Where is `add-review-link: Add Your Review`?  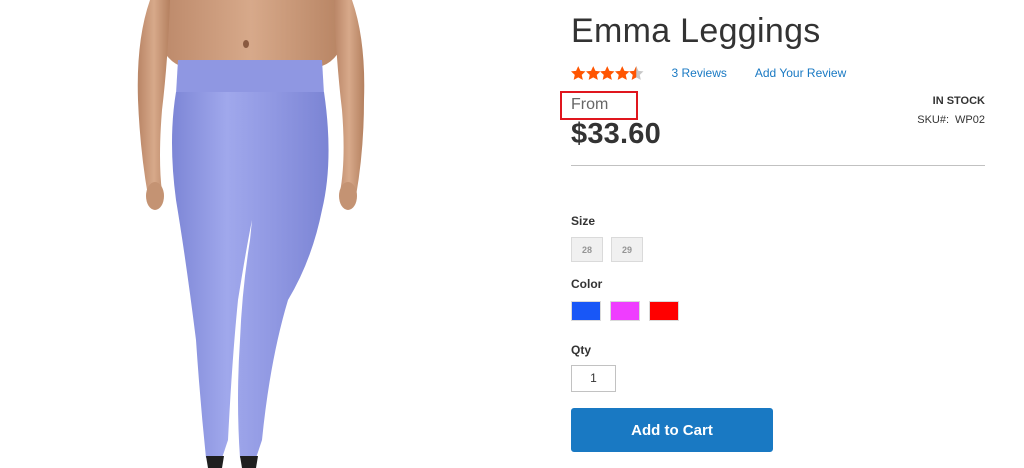
add-review-link: Add Your Review is located at coordinates (800, 73).